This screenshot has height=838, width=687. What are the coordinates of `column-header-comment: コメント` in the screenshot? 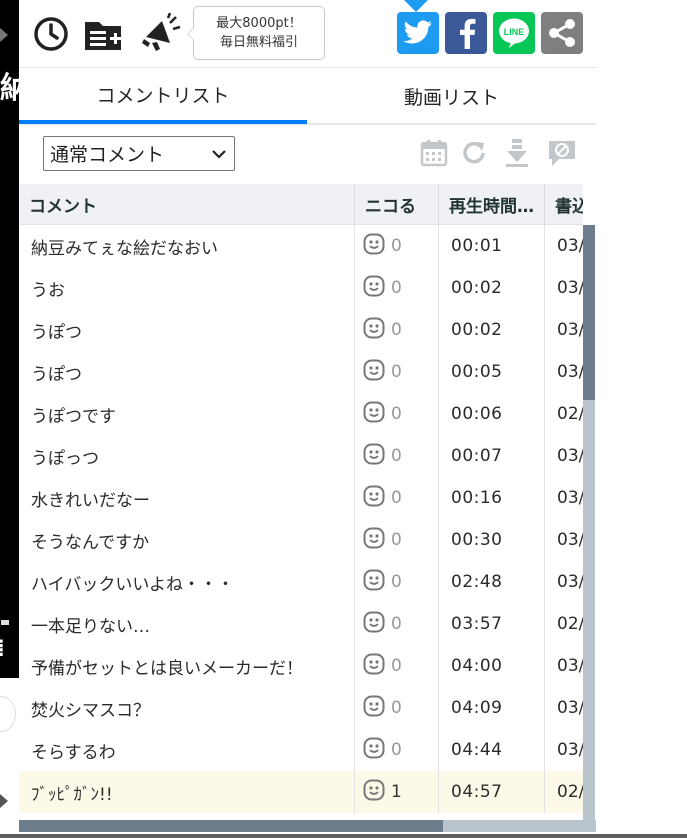 It's located at (187, 204).